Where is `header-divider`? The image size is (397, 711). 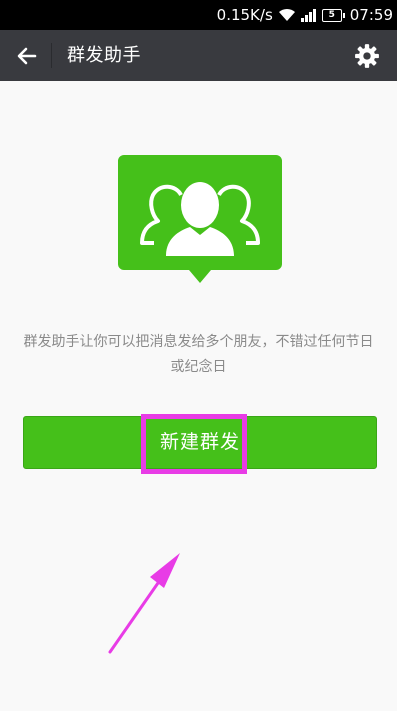
header-divider is located at coordinates (51, 55).